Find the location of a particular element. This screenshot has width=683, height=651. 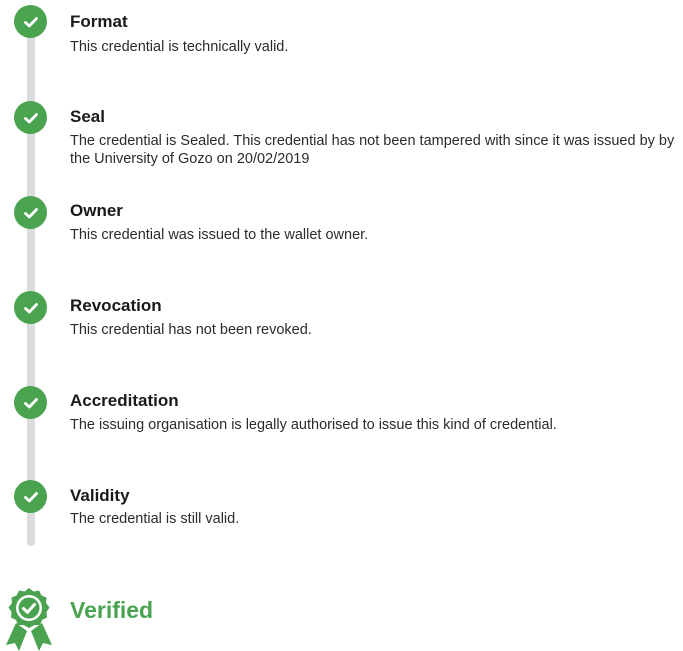

check-title: Seal is located at coordinates (87, 116).